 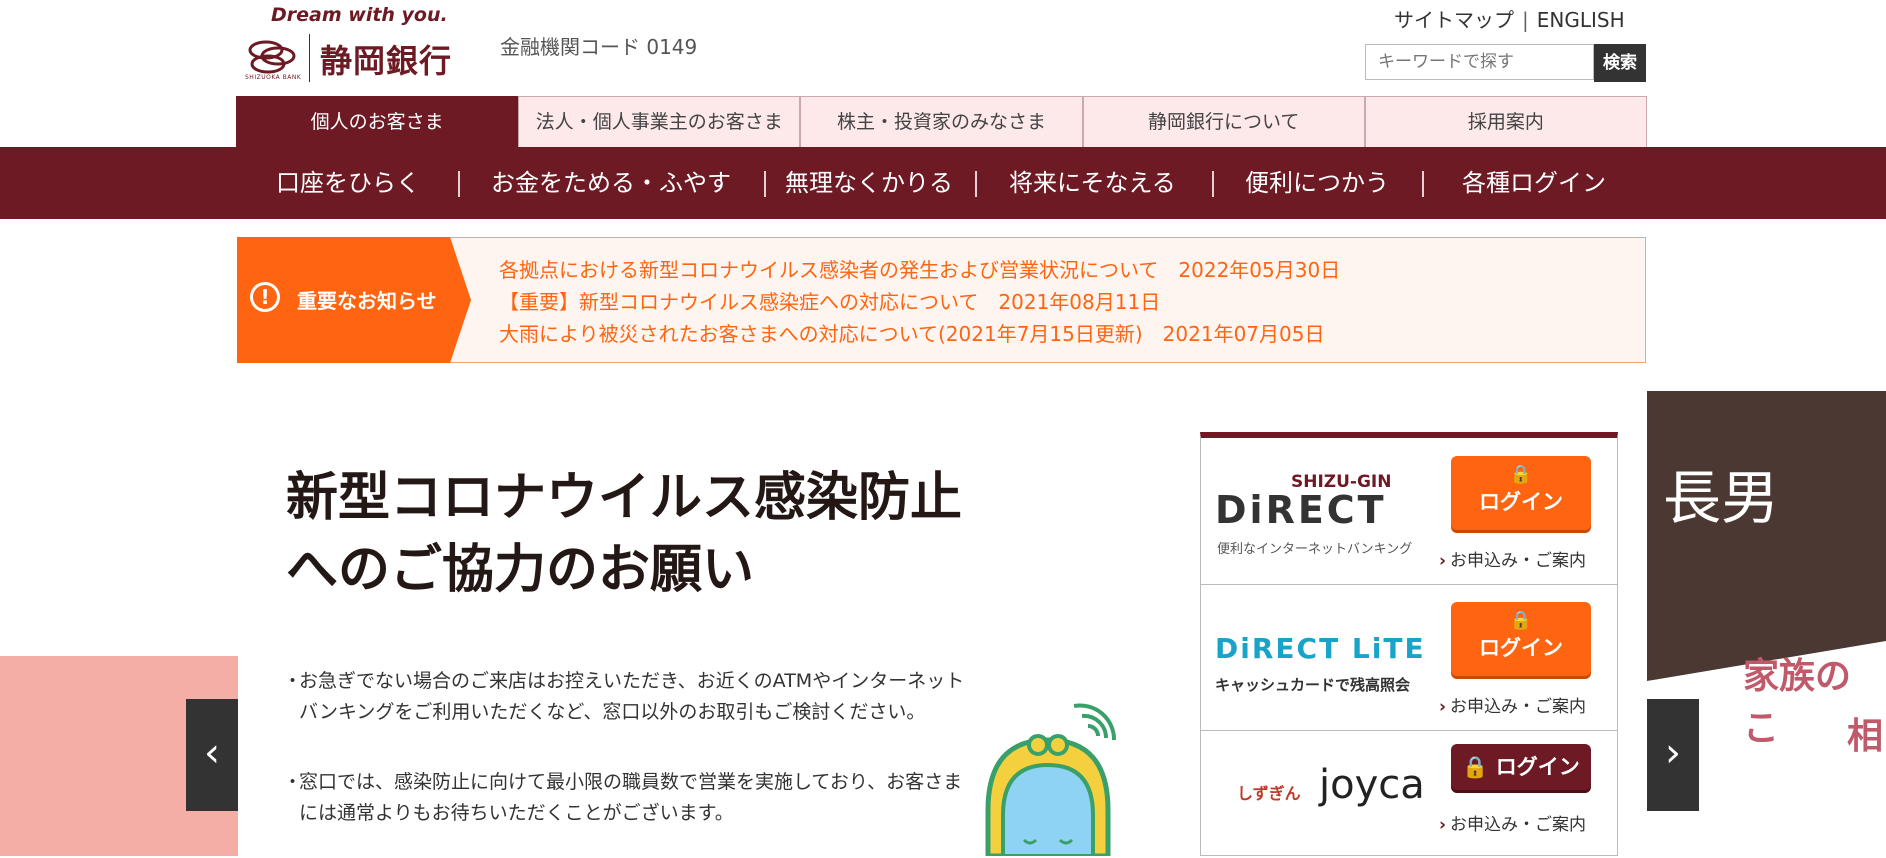 I want to click on tab-careers: 採用案内, so click(x=1506, y=121).